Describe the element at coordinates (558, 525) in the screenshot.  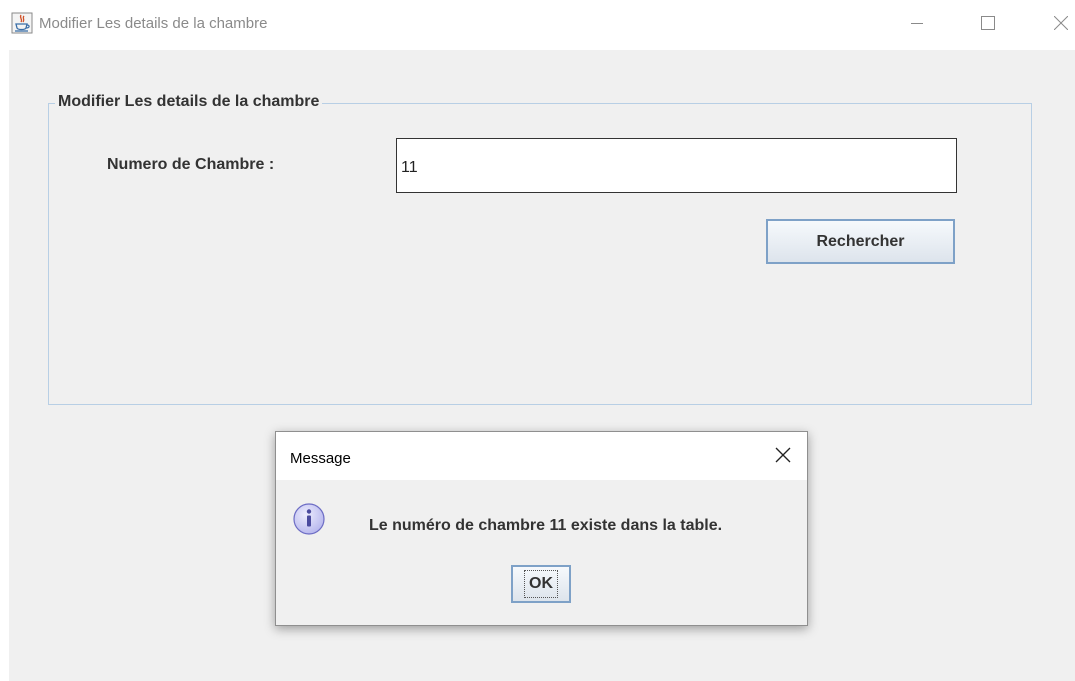
I see `message-room-number: 11` at that location.